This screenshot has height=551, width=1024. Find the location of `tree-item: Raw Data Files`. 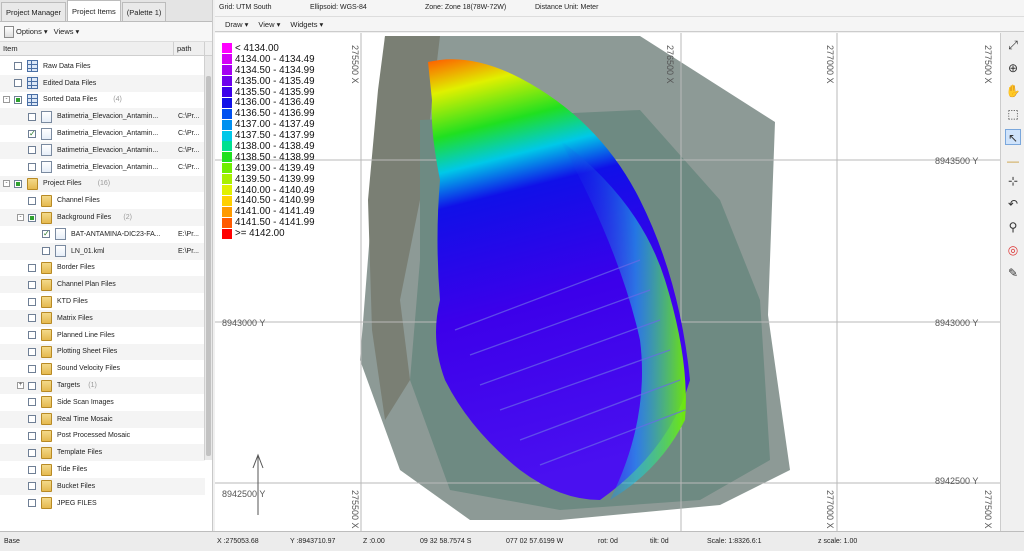

tree-item: Raw Data Files is located at coordinates (102, 66).